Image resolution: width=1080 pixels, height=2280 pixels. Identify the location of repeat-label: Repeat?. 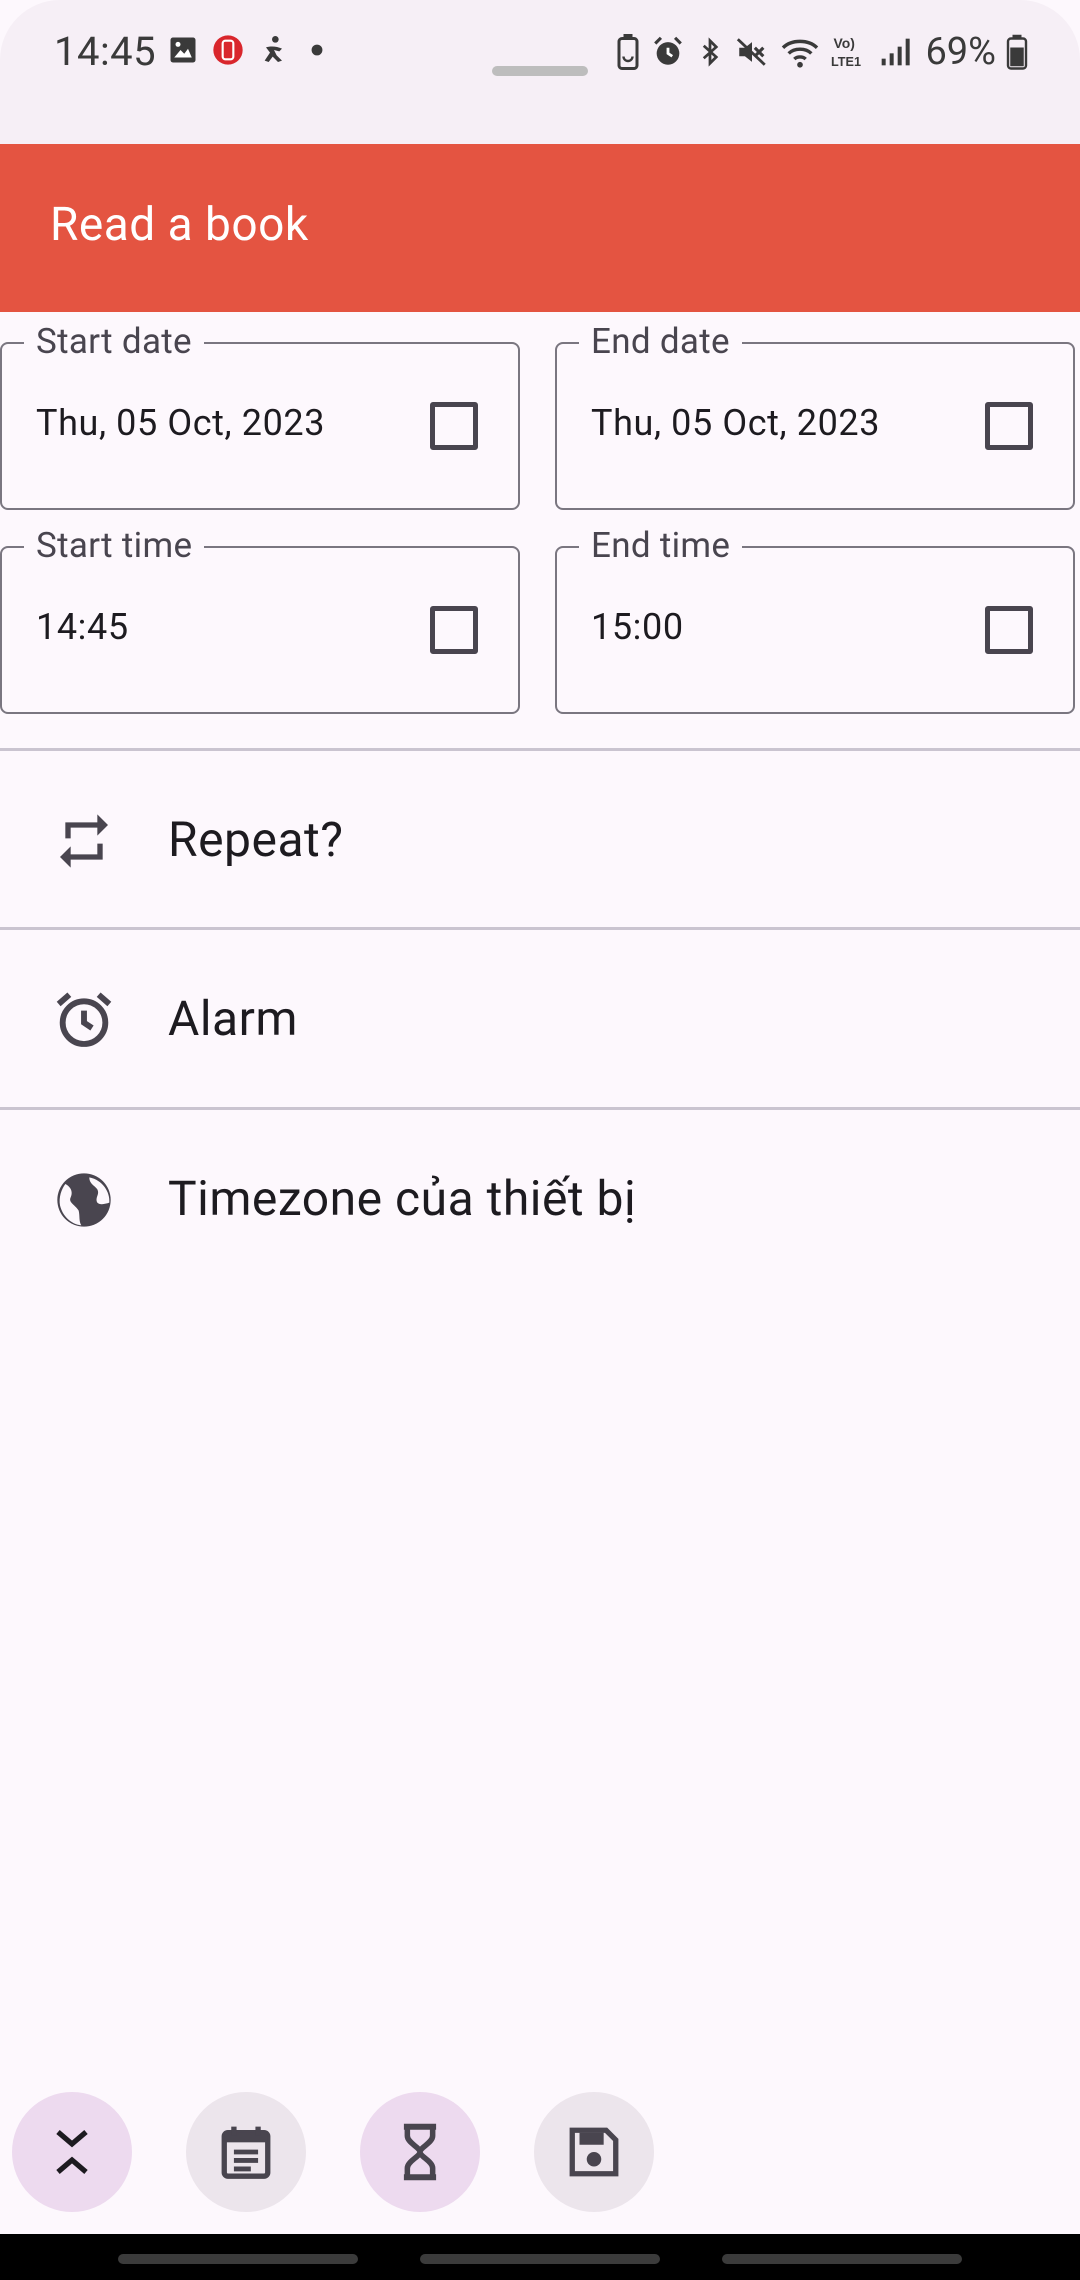
(256, 839).